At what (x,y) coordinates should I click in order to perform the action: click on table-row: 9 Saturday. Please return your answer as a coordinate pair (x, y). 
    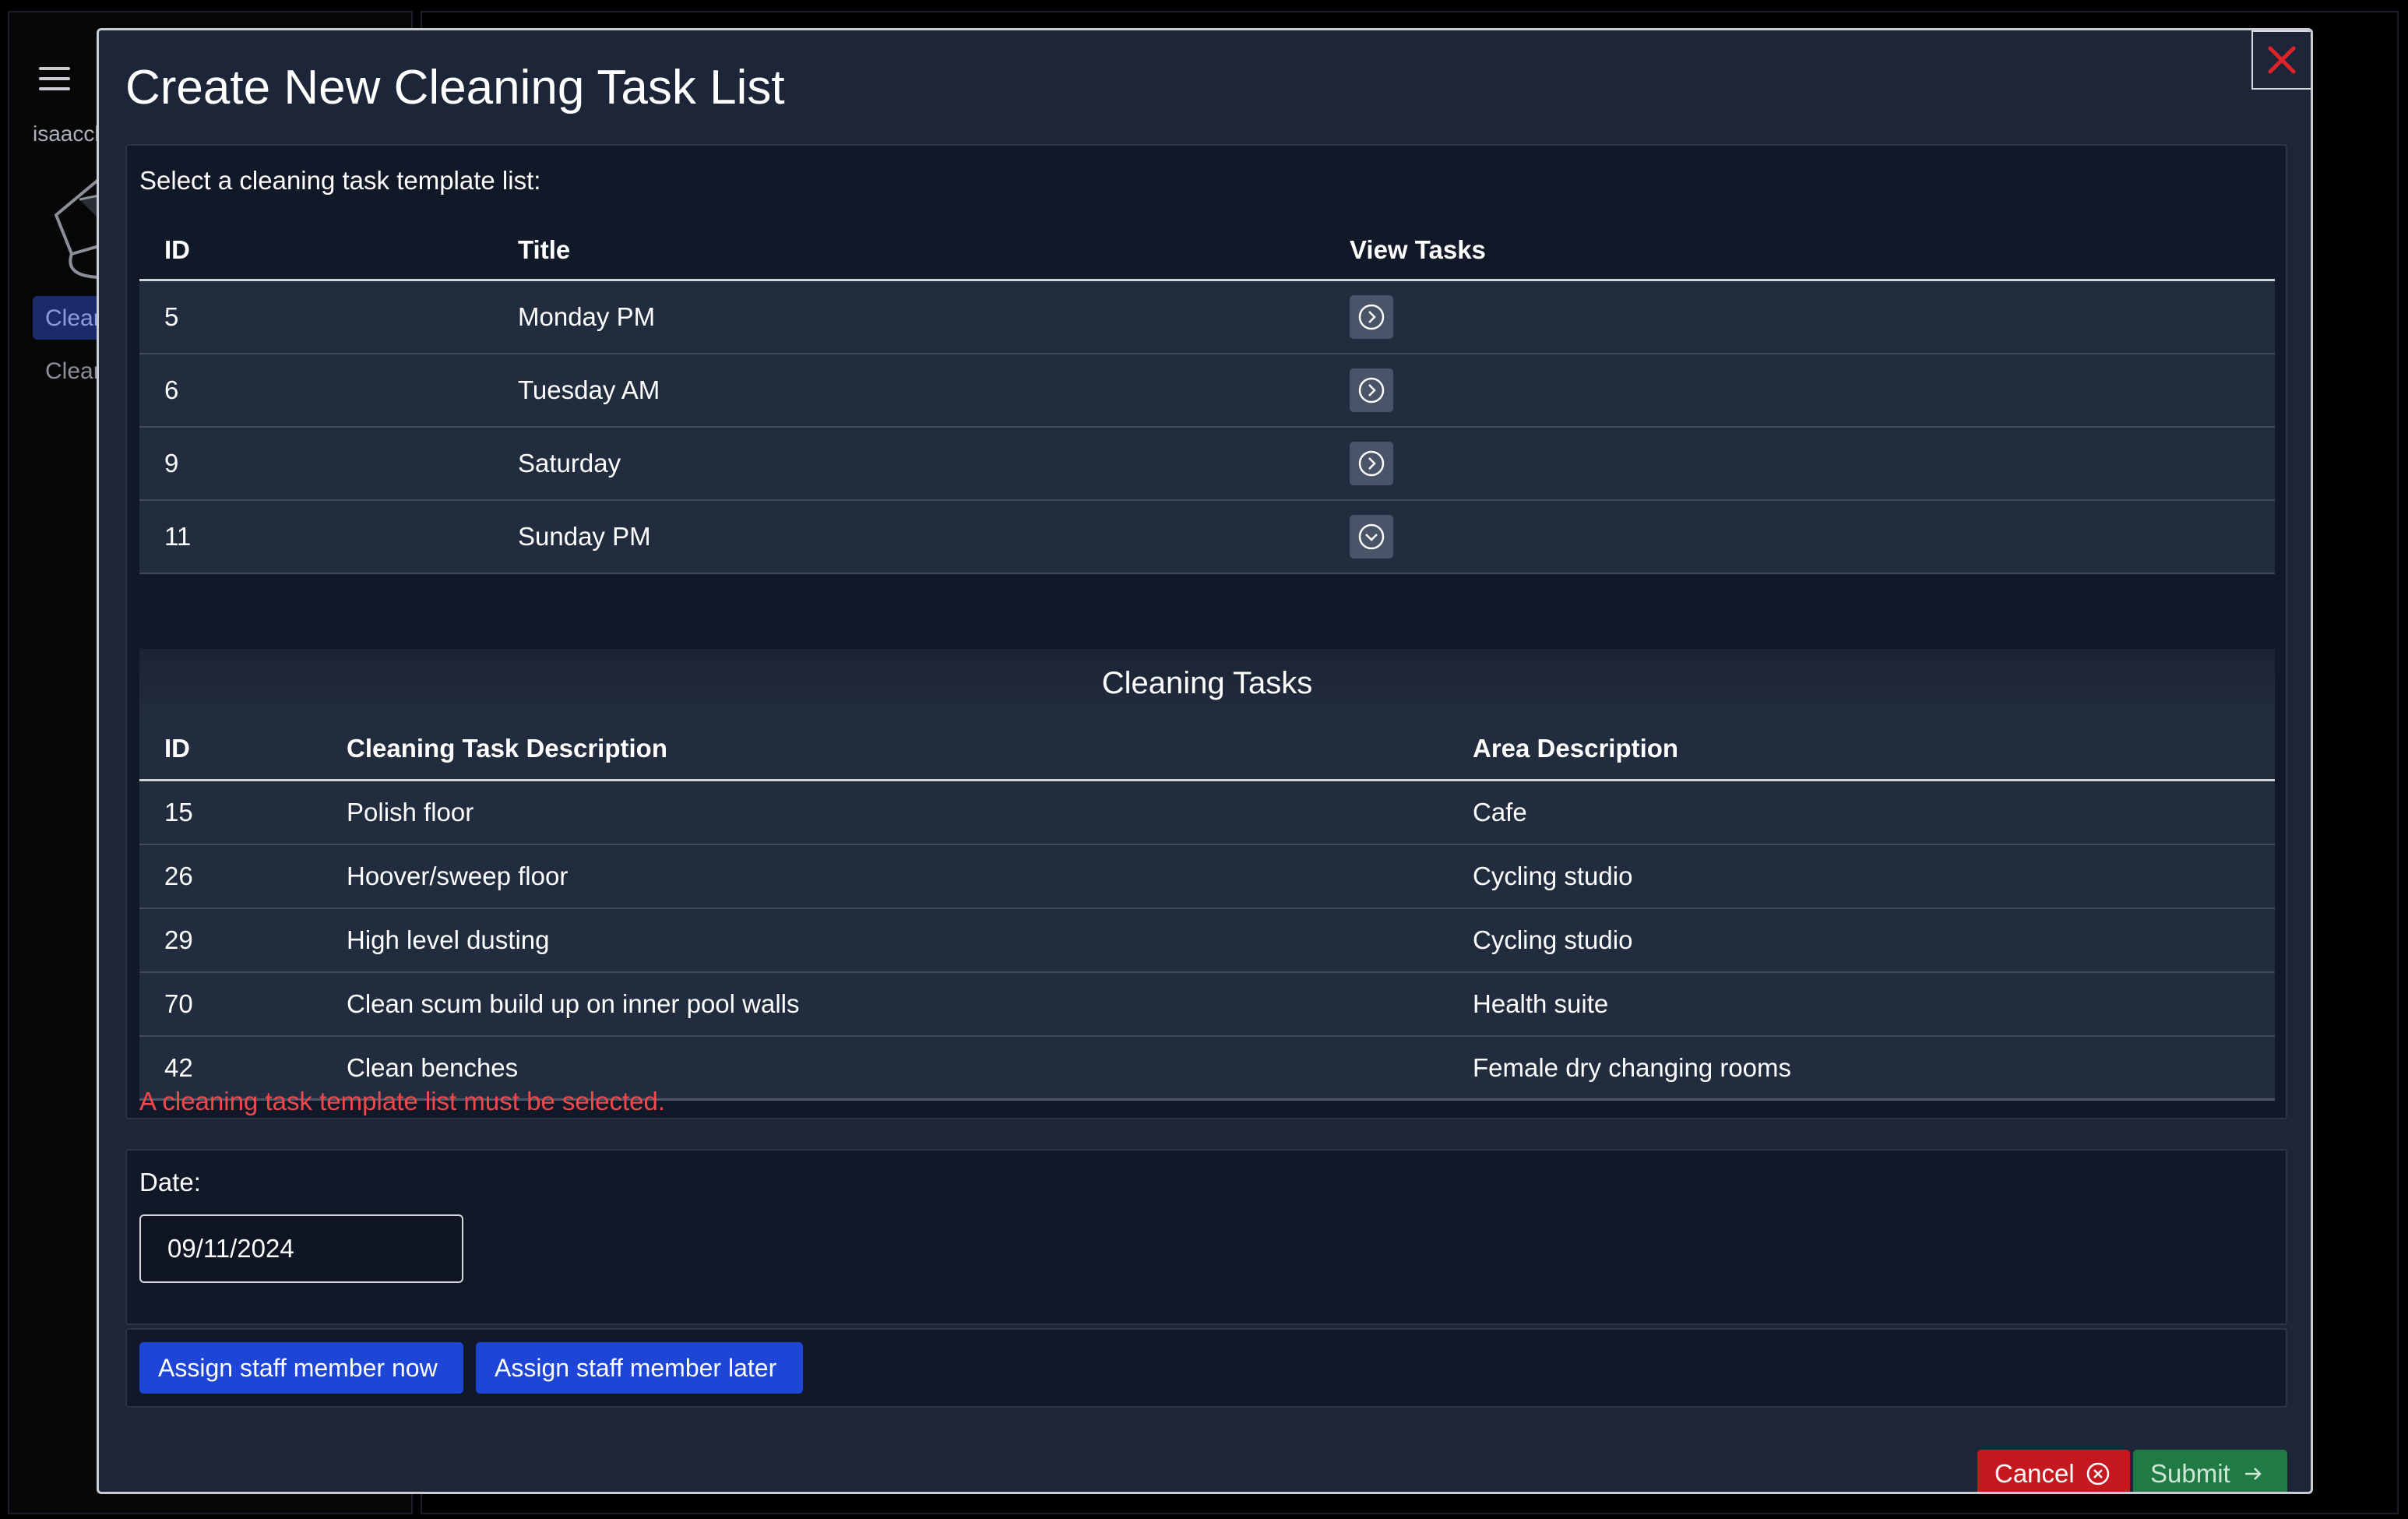
    Looking at the image, I should click on (1207, 464).